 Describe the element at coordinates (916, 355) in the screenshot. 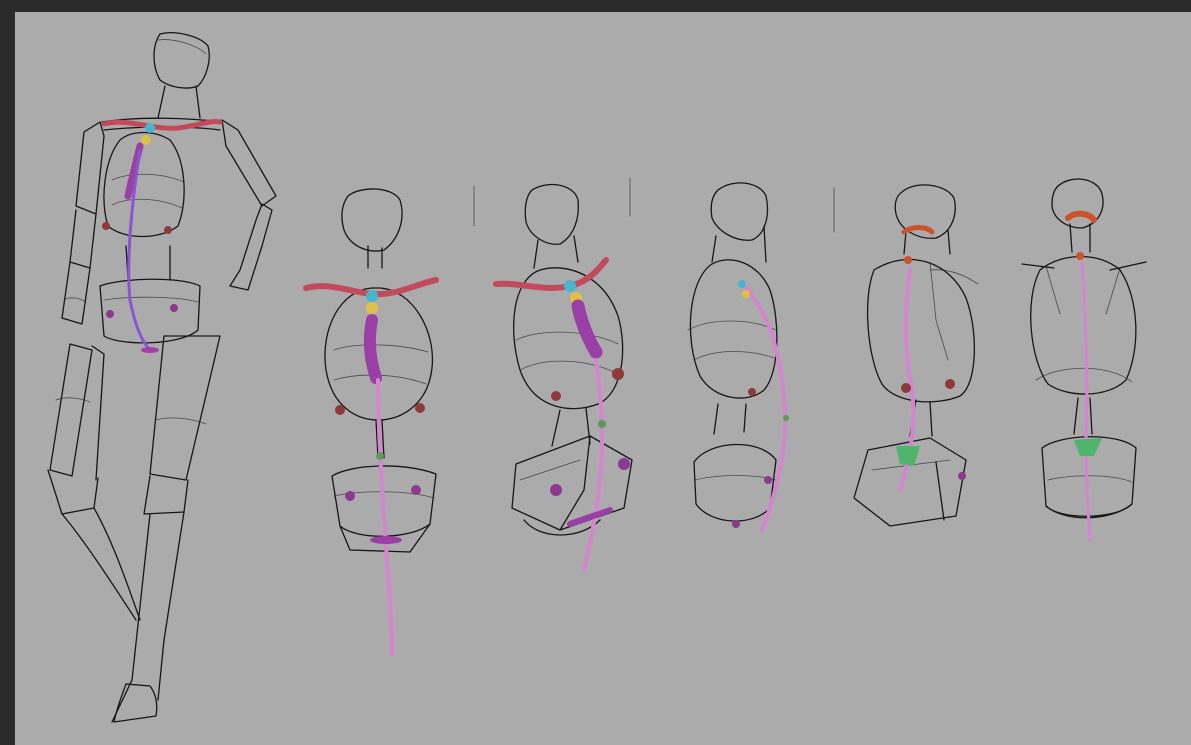

I see `figure-torso-three-quarter-back` at that location.